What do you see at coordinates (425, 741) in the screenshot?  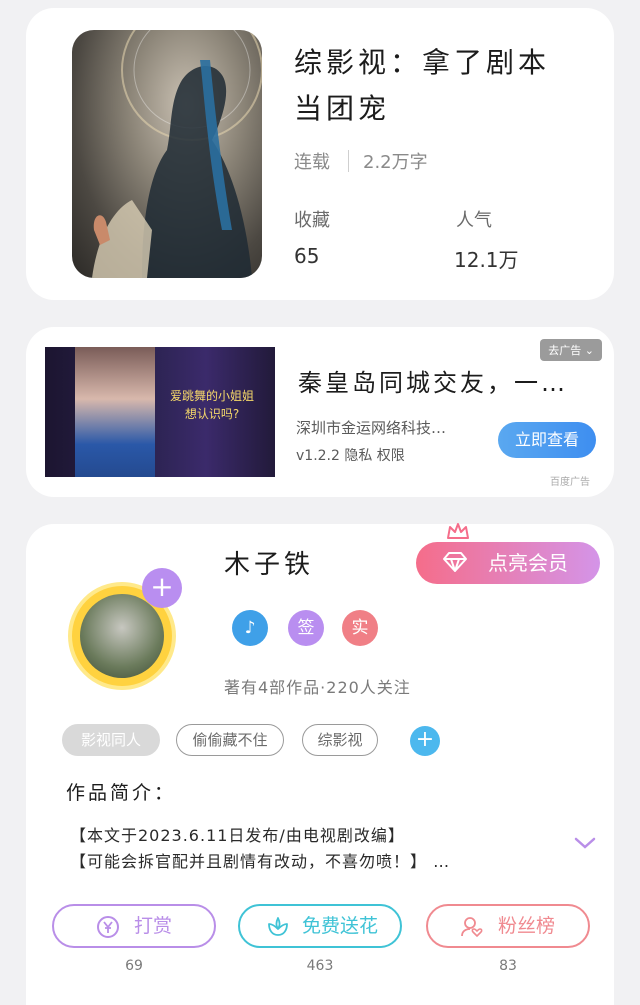 I see `add-tag-button: +` at bounding box center [425, 741].